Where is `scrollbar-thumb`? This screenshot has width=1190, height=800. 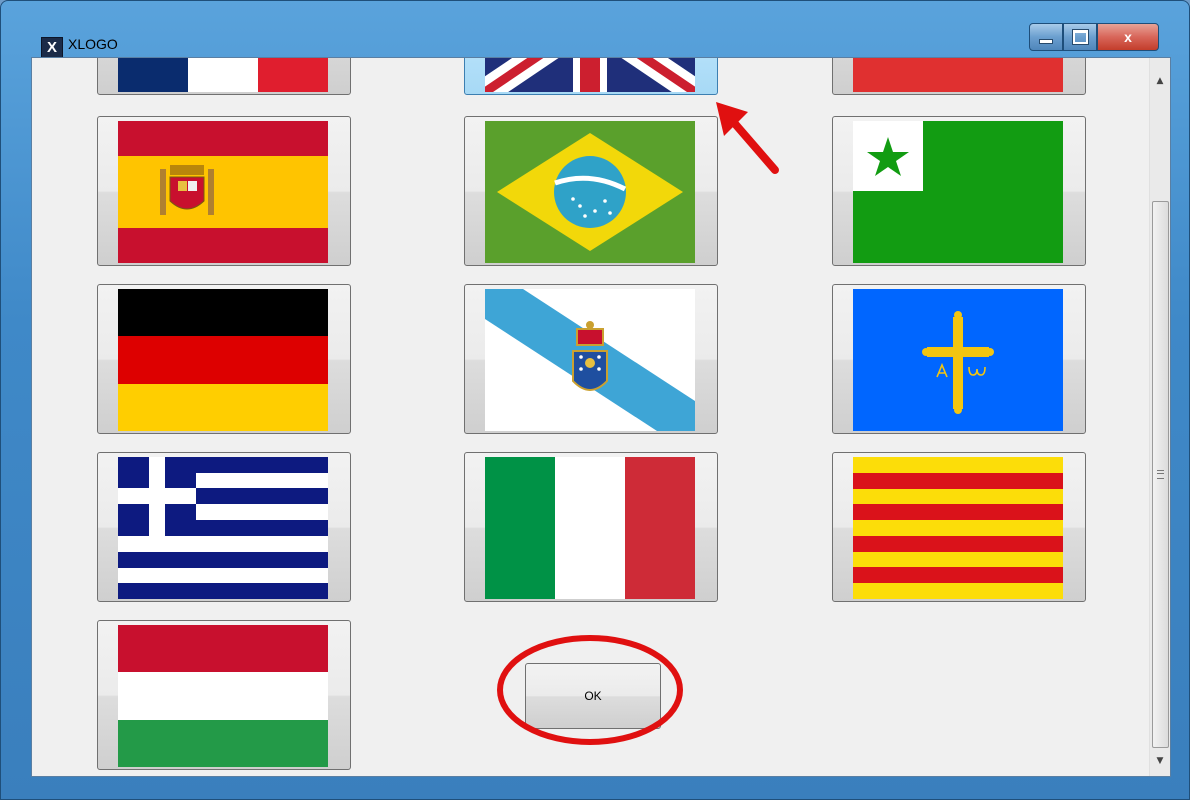
scrollbar-thumb is located at coordinates (1160, 474).